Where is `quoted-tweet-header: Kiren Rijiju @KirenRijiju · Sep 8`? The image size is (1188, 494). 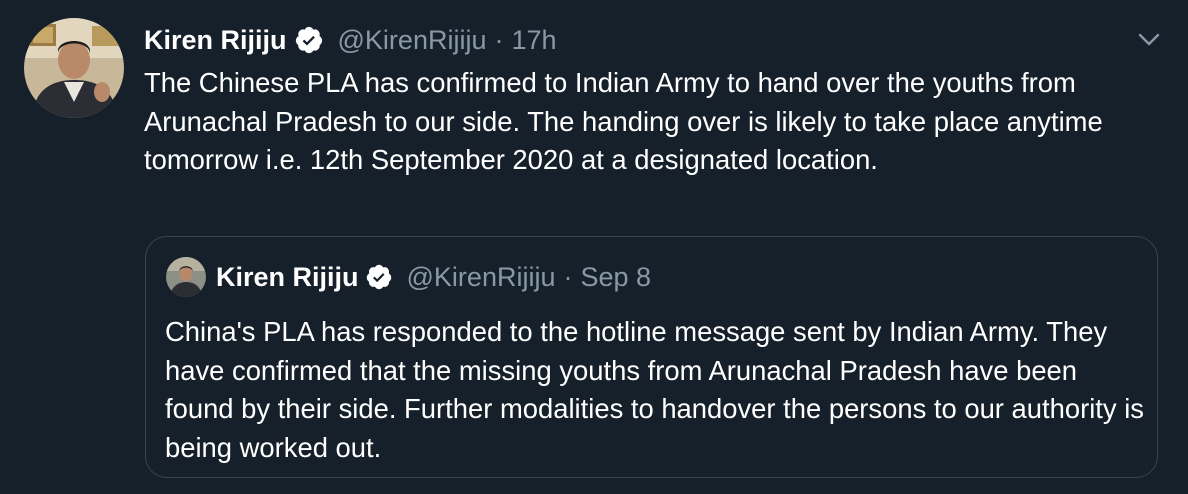
quoted-tweet-header: Kiren Rijiju @KirenRijiju · Sep 8 is located at coordinates (433, 277).